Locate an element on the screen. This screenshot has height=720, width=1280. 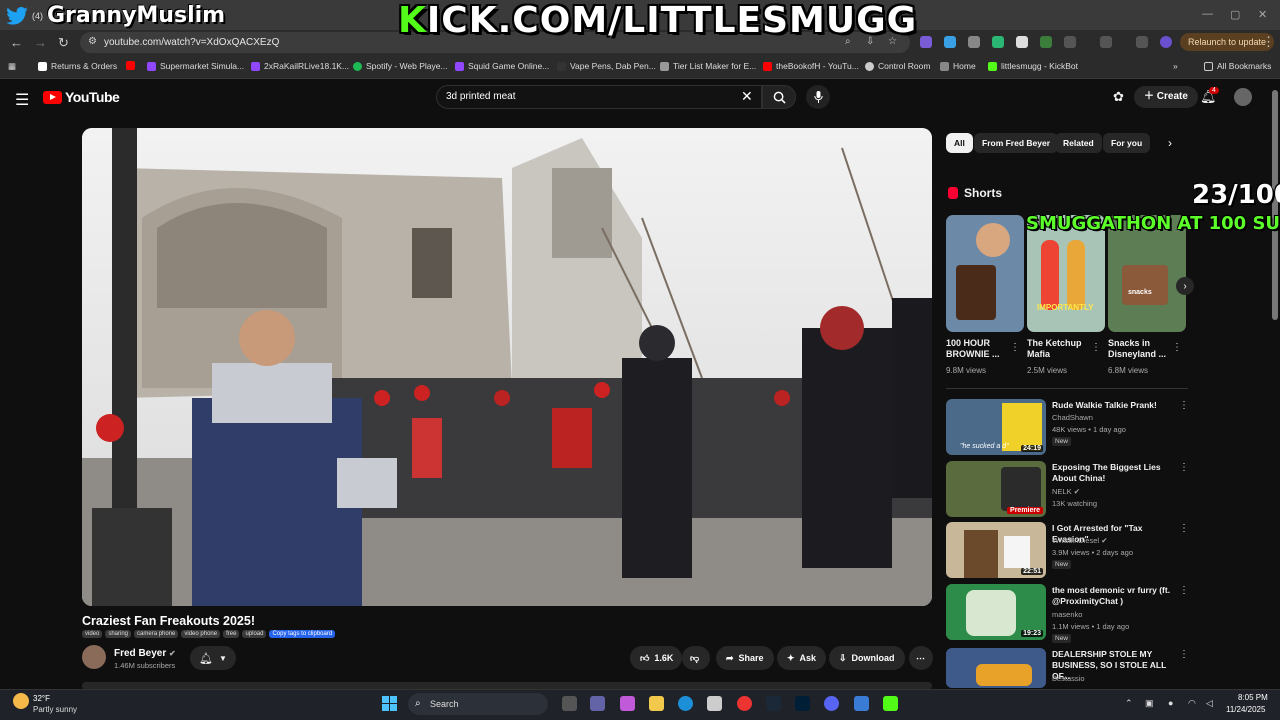
tag: camera phone is located at coordinates (156, 634).